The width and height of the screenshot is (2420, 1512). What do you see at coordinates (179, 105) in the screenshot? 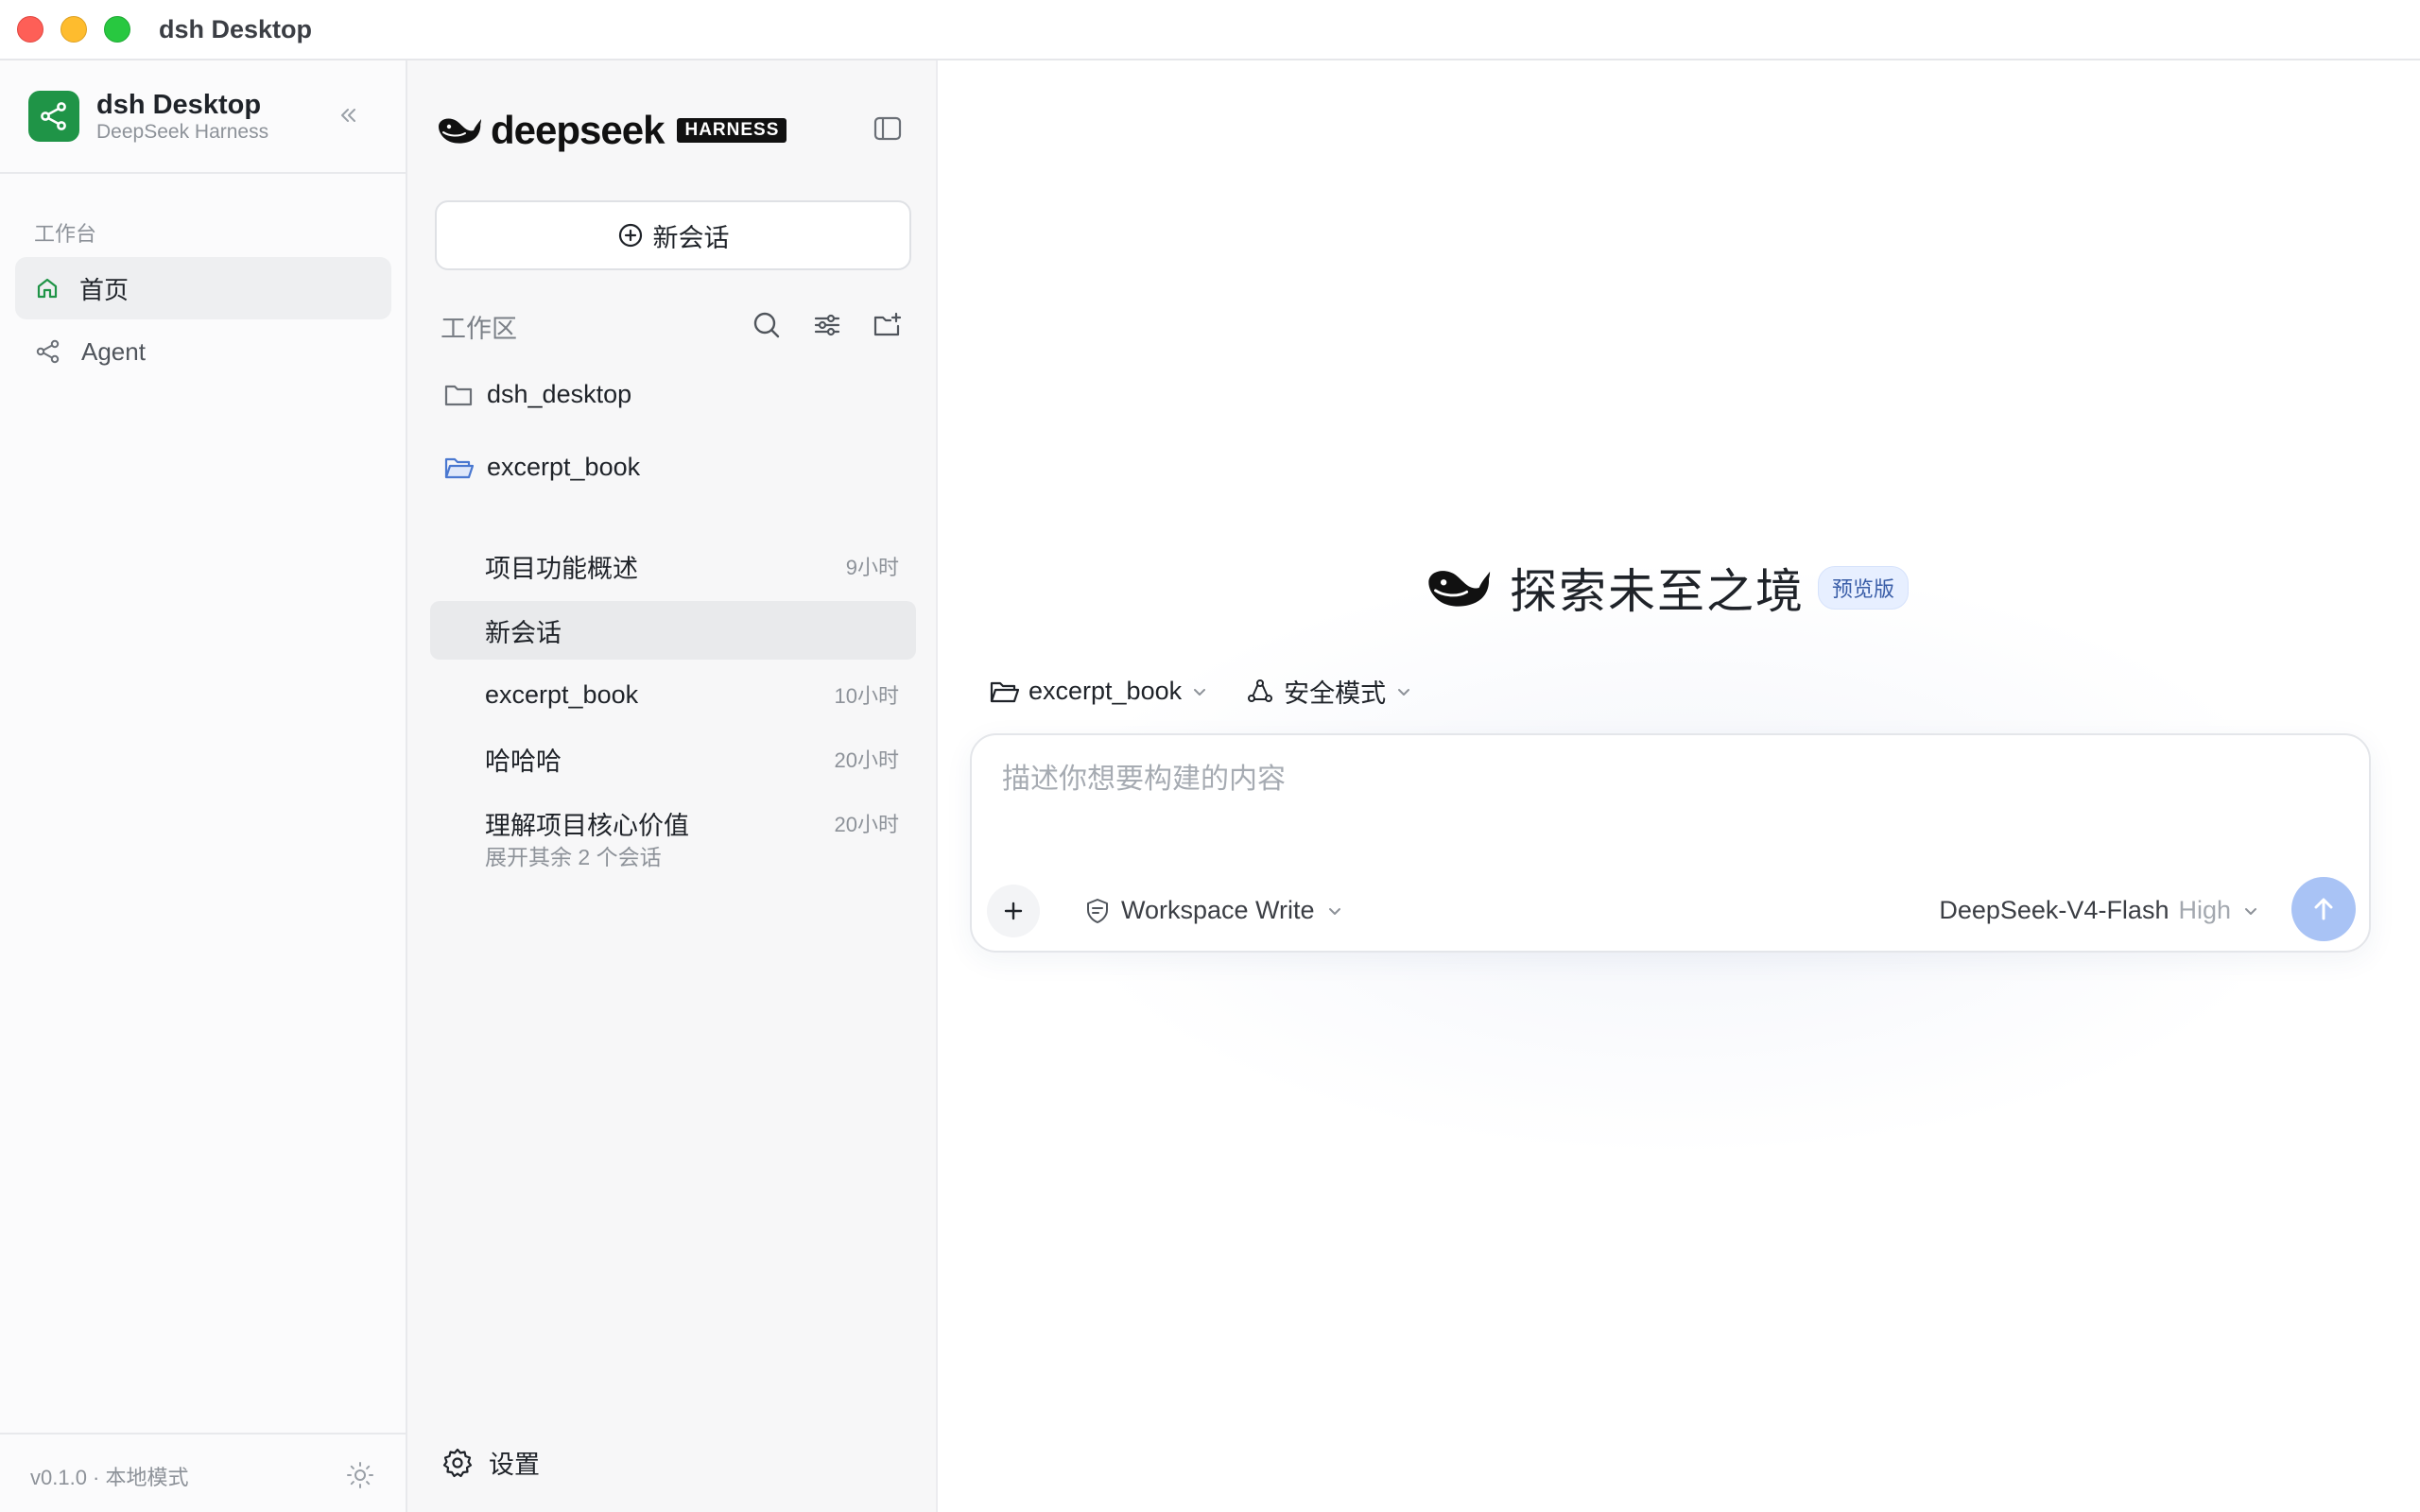
I see `brand-name: dsh Desktop` at bounding box center [179, 105].